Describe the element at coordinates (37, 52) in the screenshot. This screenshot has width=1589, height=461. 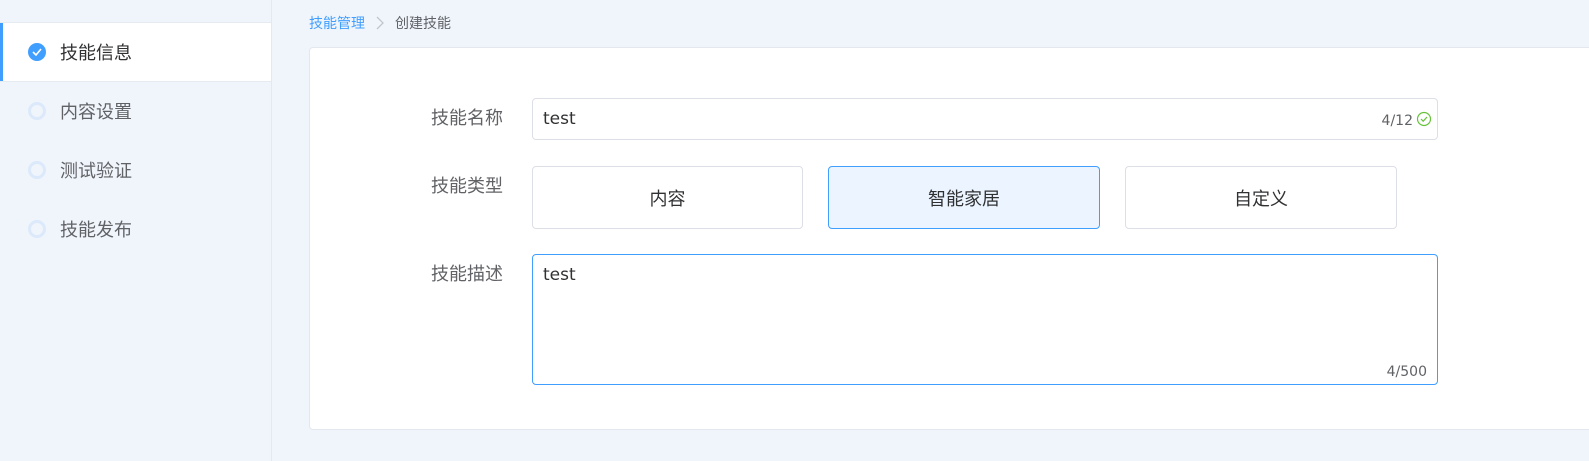
I see `check-circle-icon` at that location.